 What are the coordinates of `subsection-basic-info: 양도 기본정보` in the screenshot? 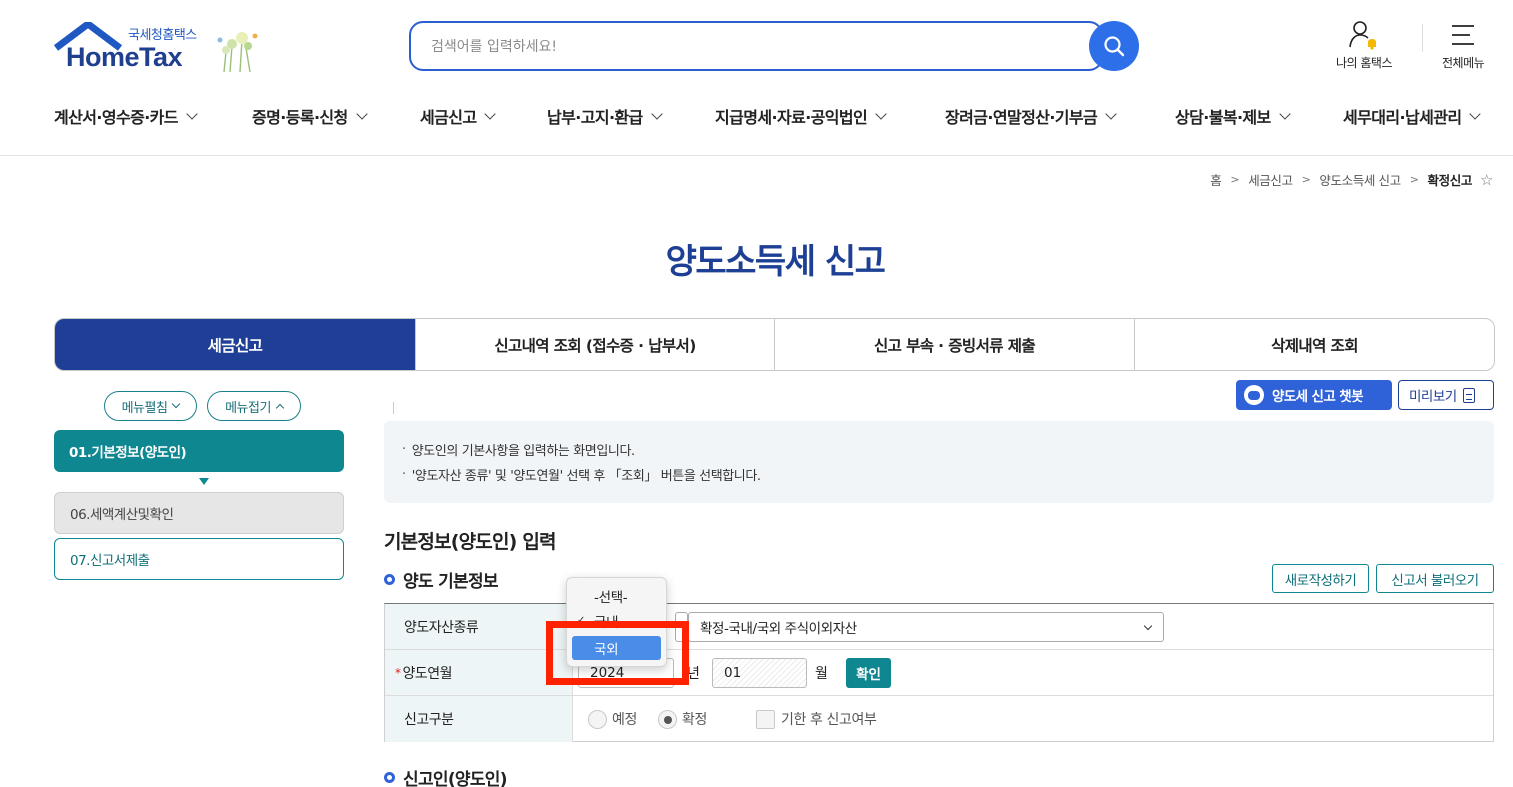 It's located at (441, 579).